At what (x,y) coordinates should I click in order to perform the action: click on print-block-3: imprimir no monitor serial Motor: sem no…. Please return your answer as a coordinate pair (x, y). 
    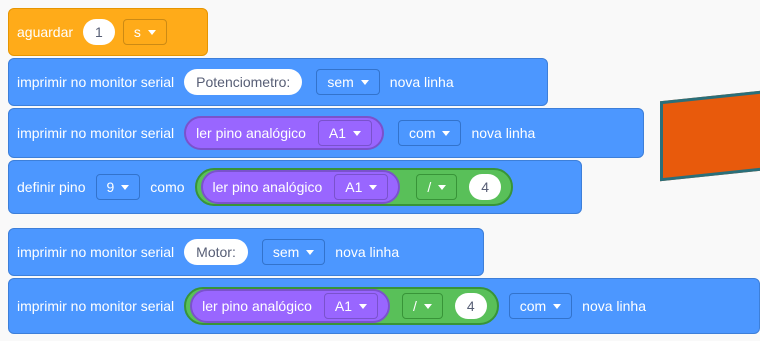
    Looking at the image, I should click on (246, 252).